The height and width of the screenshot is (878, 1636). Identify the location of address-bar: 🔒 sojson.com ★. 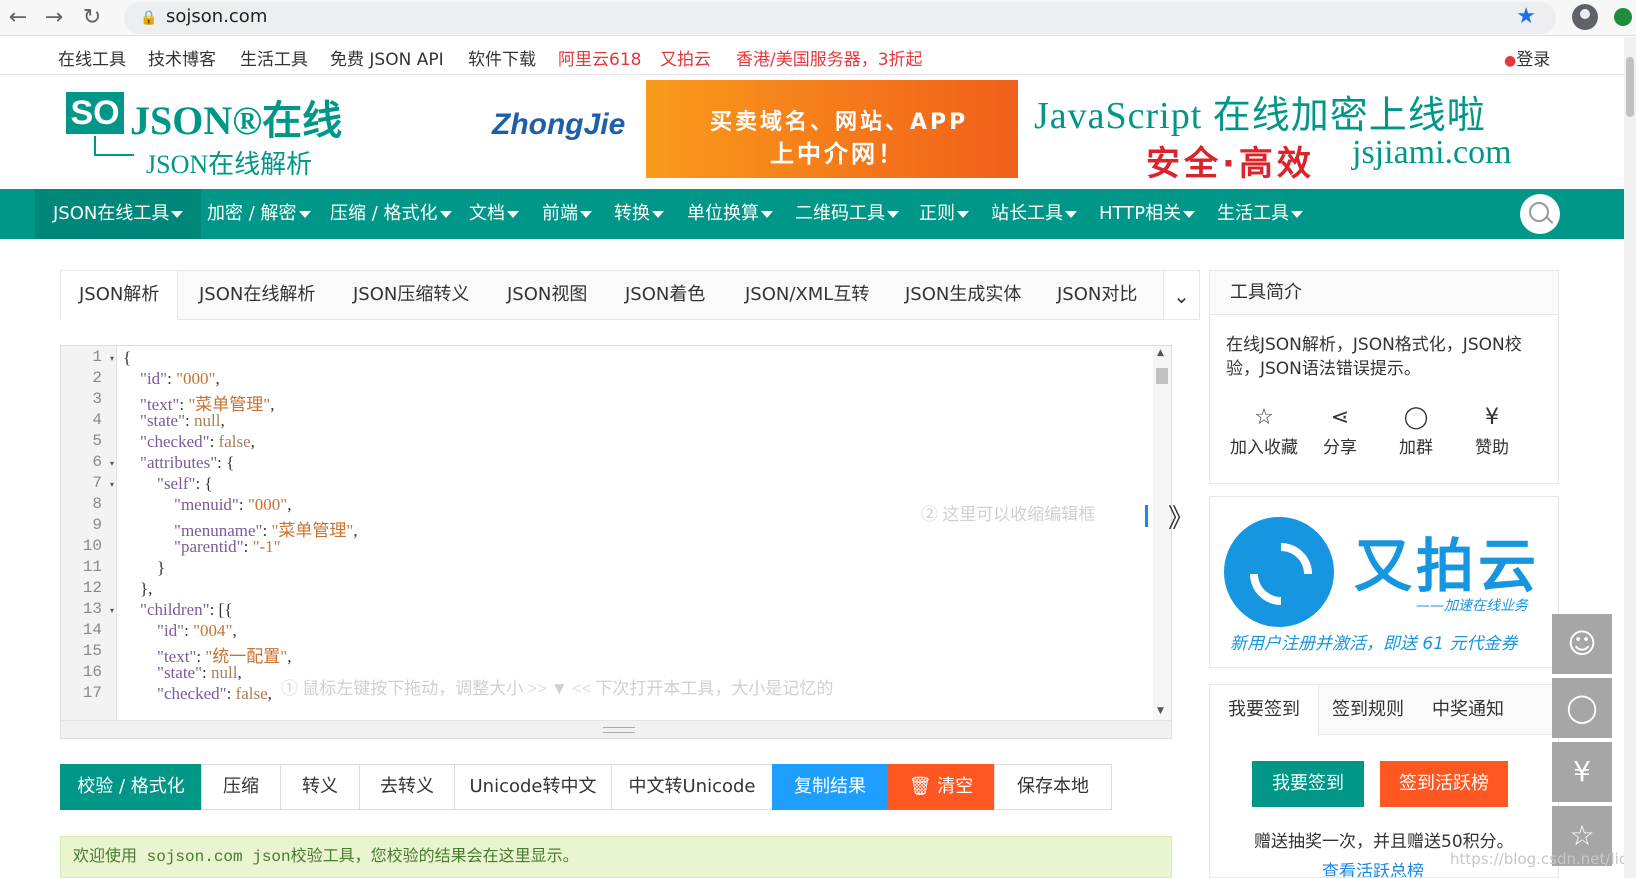
(840, 18).